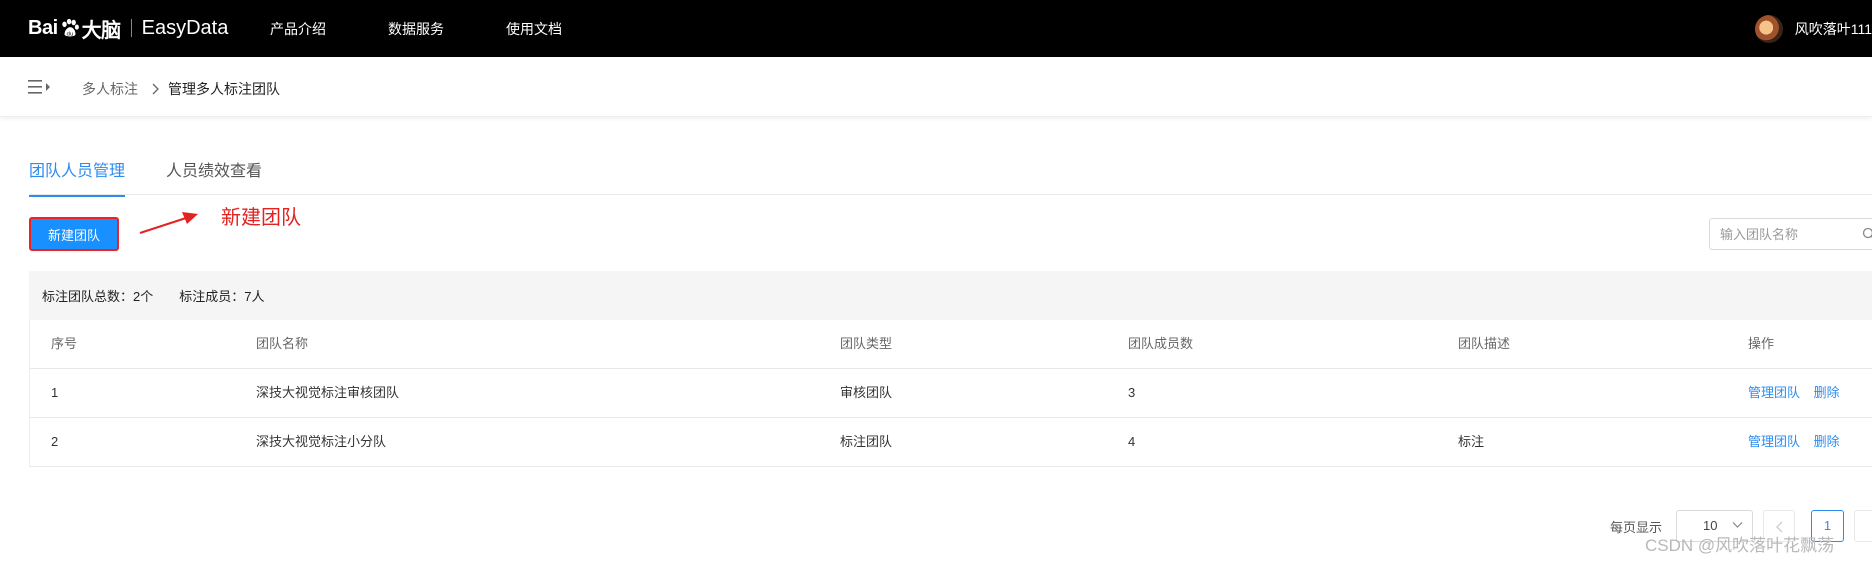  Describe the element at coordinates (1471, 441) in the screenshot. I see `row-team-desc: 标注` at that location.